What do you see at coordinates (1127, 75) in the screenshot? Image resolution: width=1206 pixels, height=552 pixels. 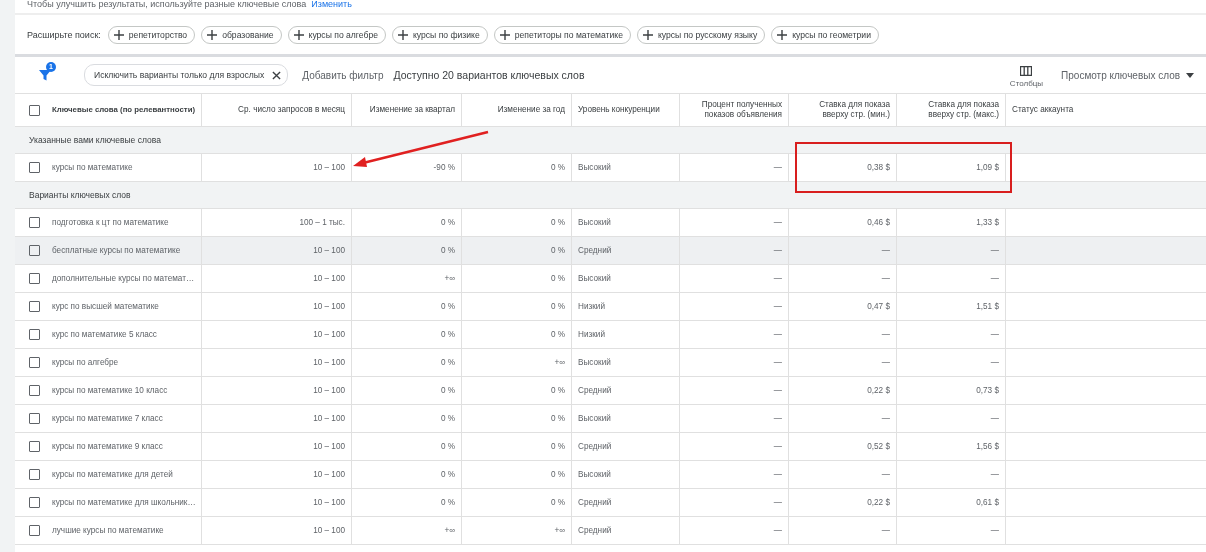 I see `keyword-view-dropdown: Просмотр ключевых слов` at bounding box center [1127, 75].